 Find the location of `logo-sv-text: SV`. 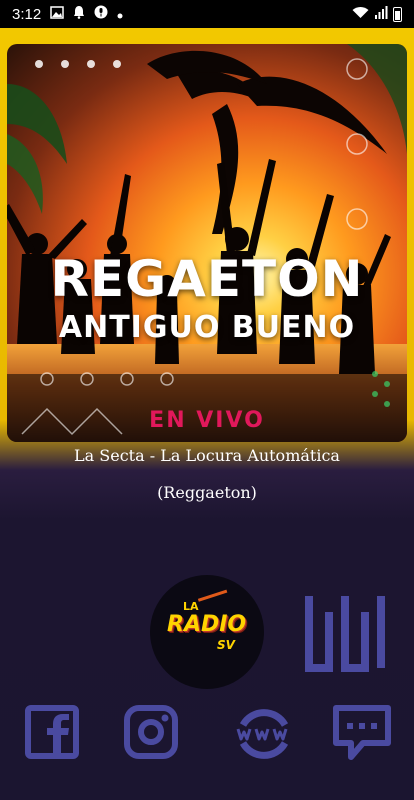

logo-sv-text: SV is located at coordinates (226, 645).